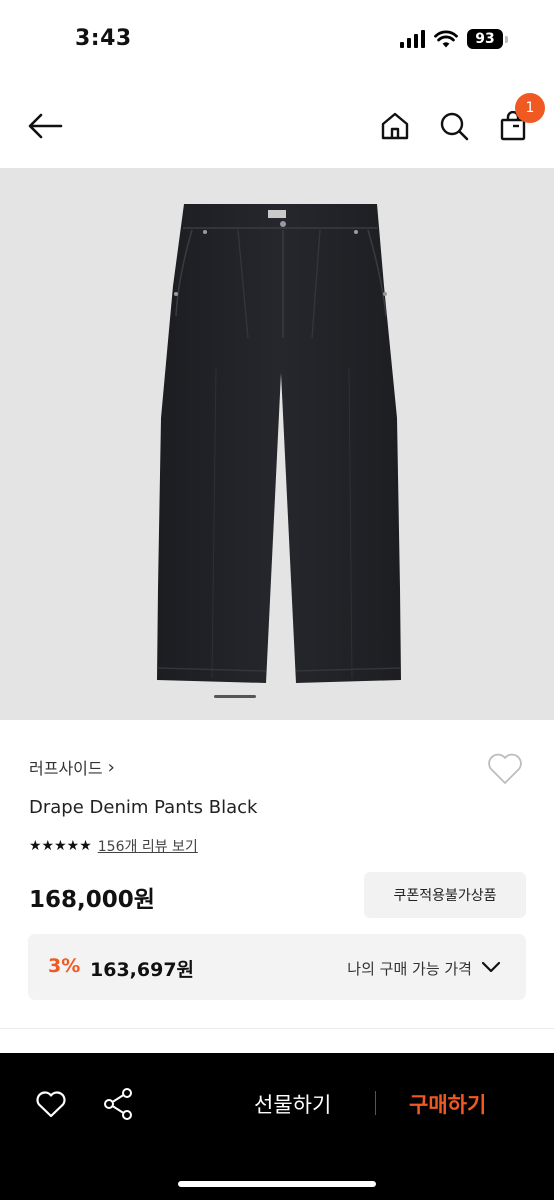  What do you see at coordinates (277, 1126) in the screenshot?
I see `bottom-action-bar: 선물하기 구매하기` at bounding box center [277, 1126].